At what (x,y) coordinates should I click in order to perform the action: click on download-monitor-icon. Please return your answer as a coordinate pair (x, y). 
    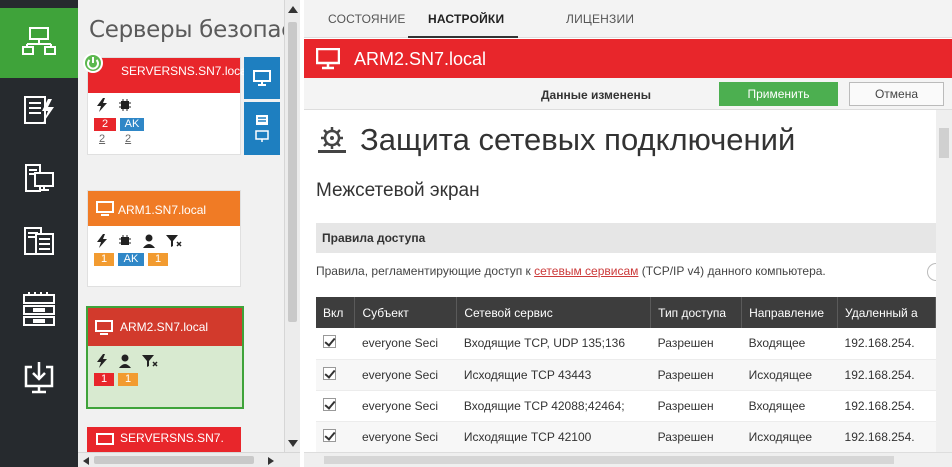
    Looking at the image, I should click on (39, 378).